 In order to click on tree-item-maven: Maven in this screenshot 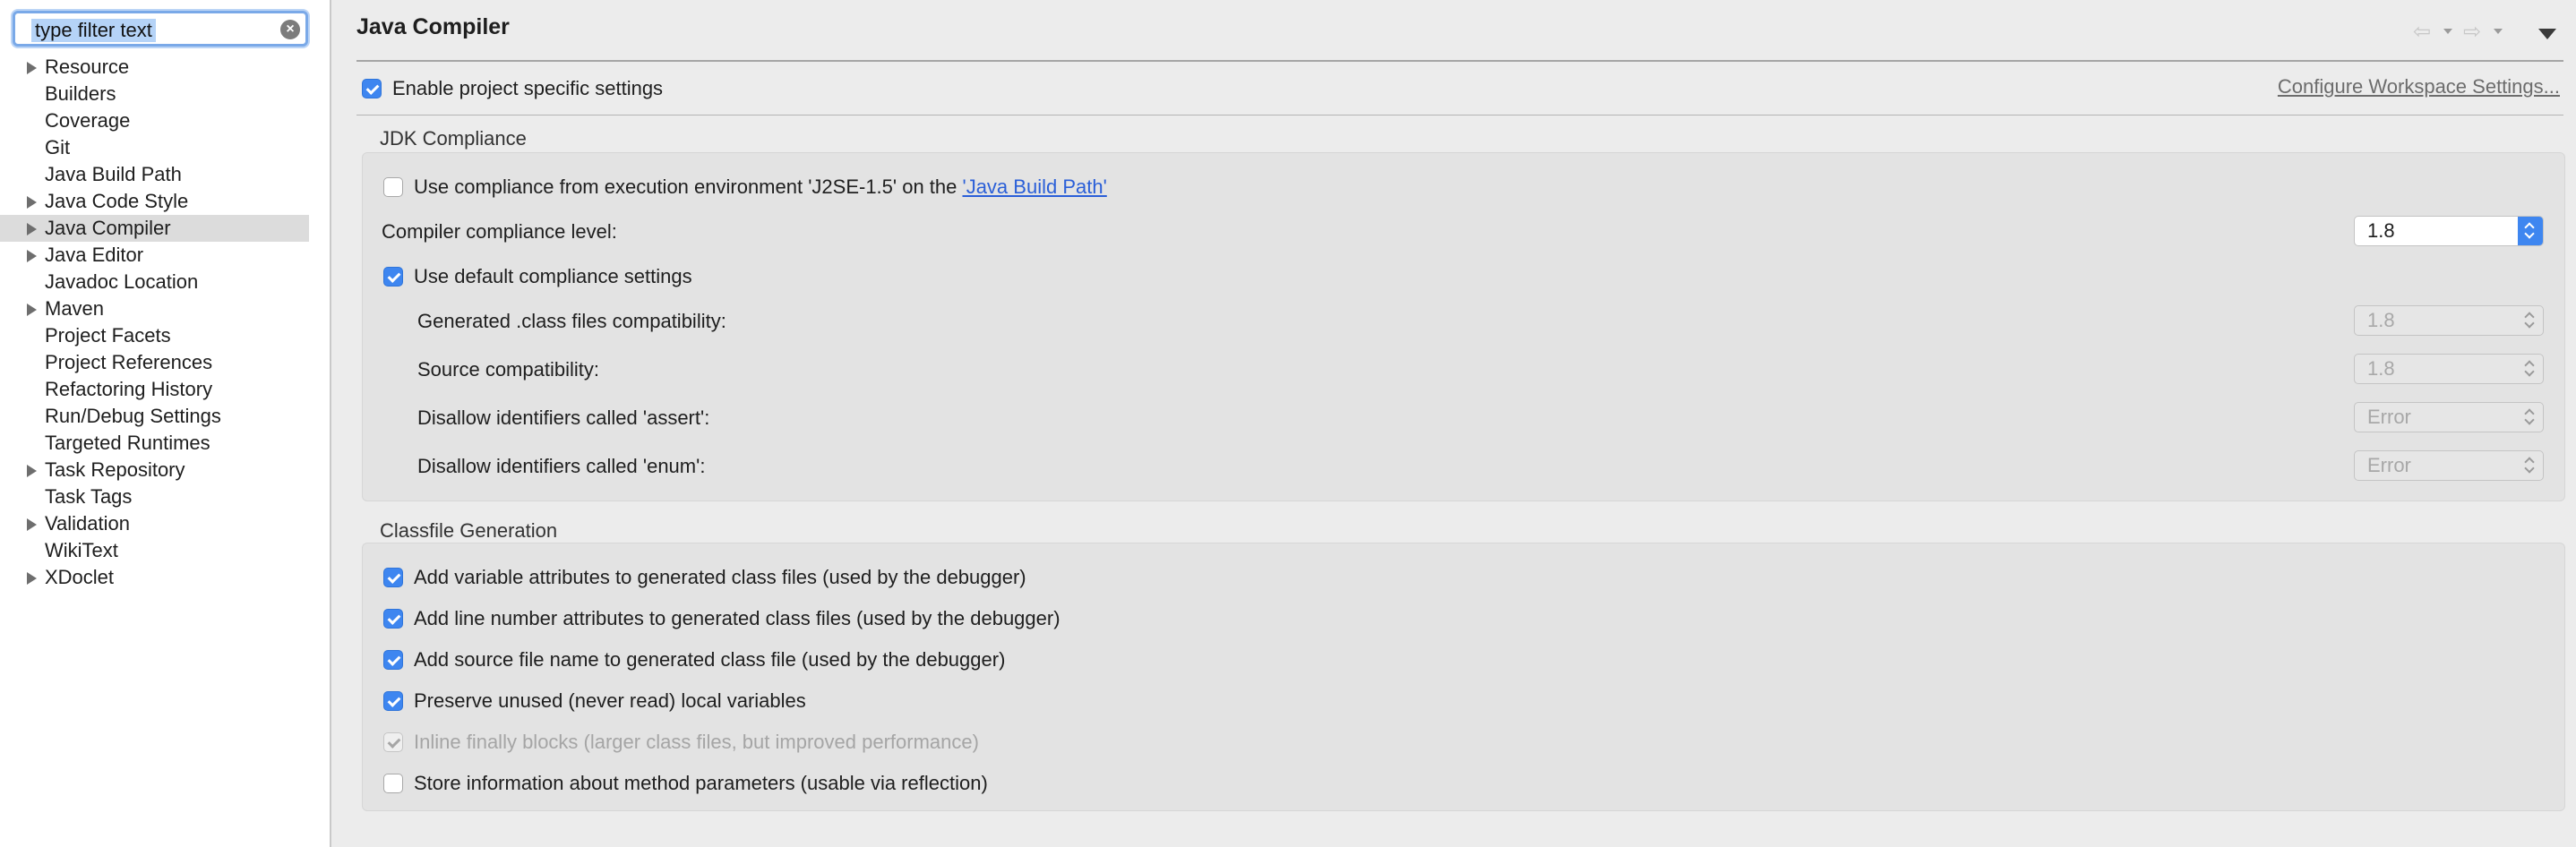, I will do `click(165, 308)`.